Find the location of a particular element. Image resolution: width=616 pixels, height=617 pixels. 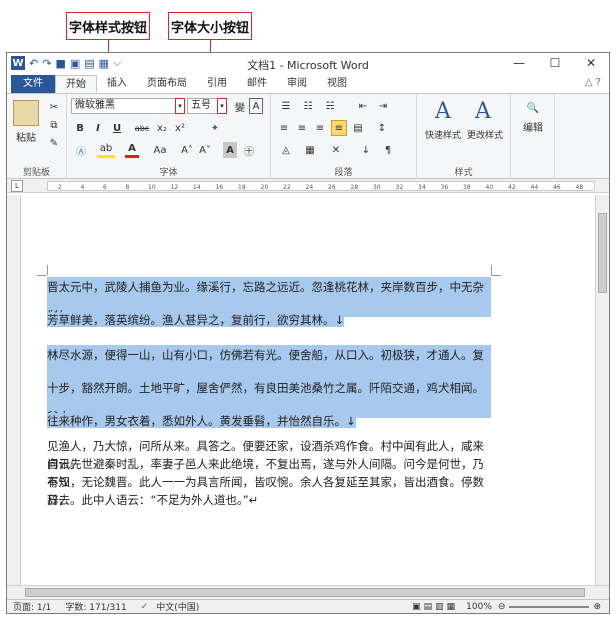

proofing-icon: ✓ is located at coordinates (145, 607).